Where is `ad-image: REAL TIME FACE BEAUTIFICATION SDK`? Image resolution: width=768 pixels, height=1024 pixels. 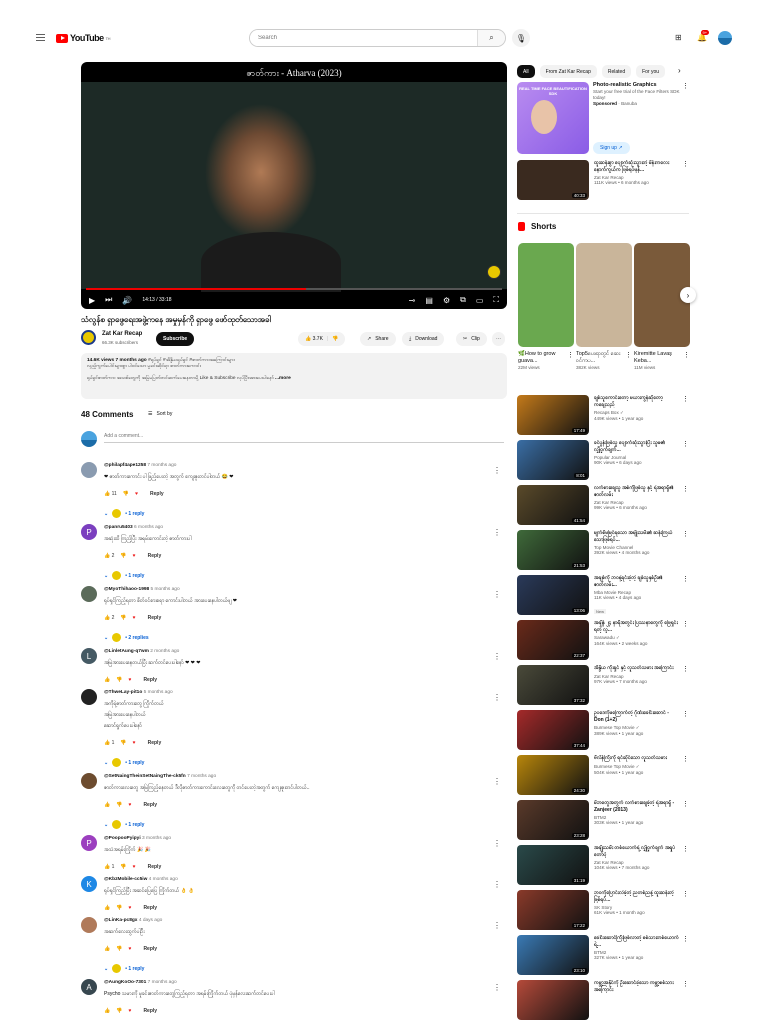
ad-image: REAL TIME FACE BEAUTIFICATION SDK is located at coordinates (553, 118).